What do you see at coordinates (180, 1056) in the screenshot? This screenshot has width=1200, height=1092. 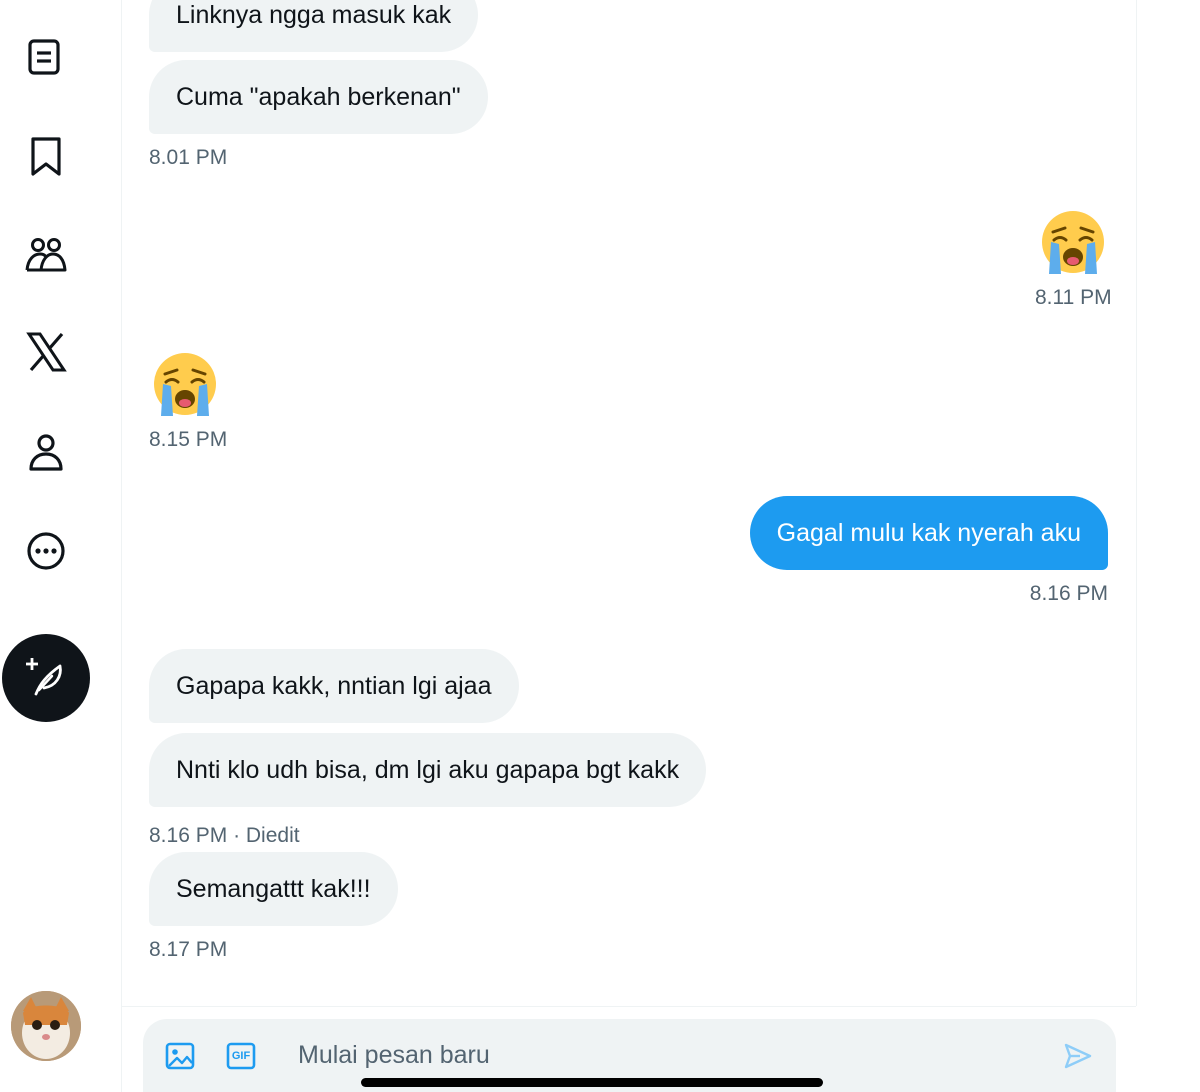 I see `image-icon` at bounding box center [180, 1056].